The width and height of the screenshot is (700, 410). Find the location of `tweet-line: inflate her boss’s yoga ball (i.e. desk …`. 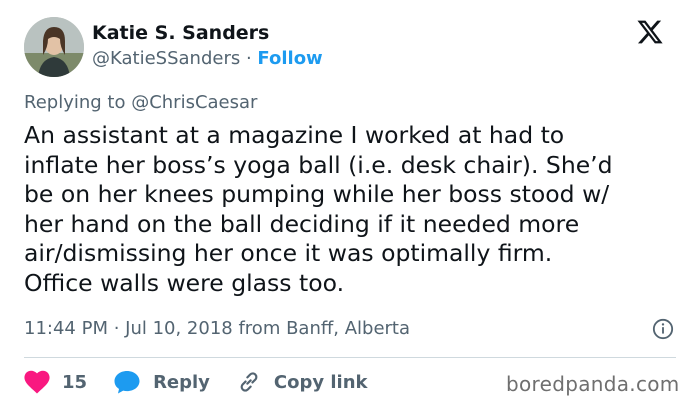

tweet-line: inflate her boss’s yoga ball (i.e. desk … is located at coordinates (318, 164).